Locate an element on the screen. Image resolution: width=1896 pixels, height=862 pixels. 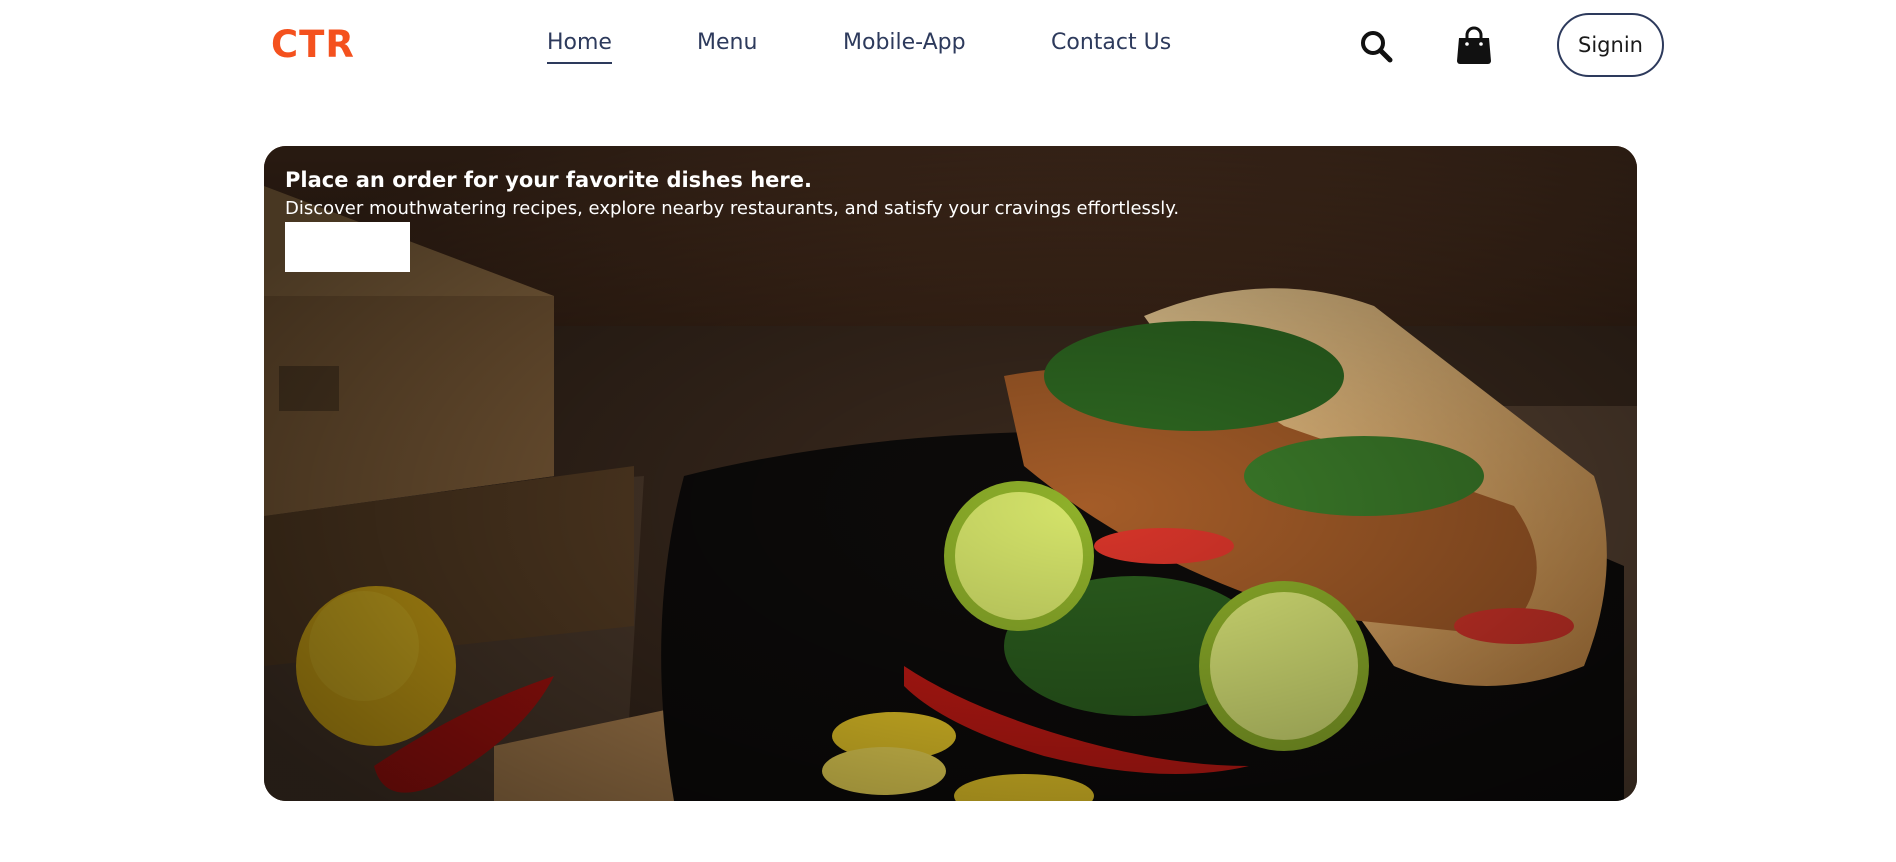
brand-logo: CTR is located at coordinates (313, 45).